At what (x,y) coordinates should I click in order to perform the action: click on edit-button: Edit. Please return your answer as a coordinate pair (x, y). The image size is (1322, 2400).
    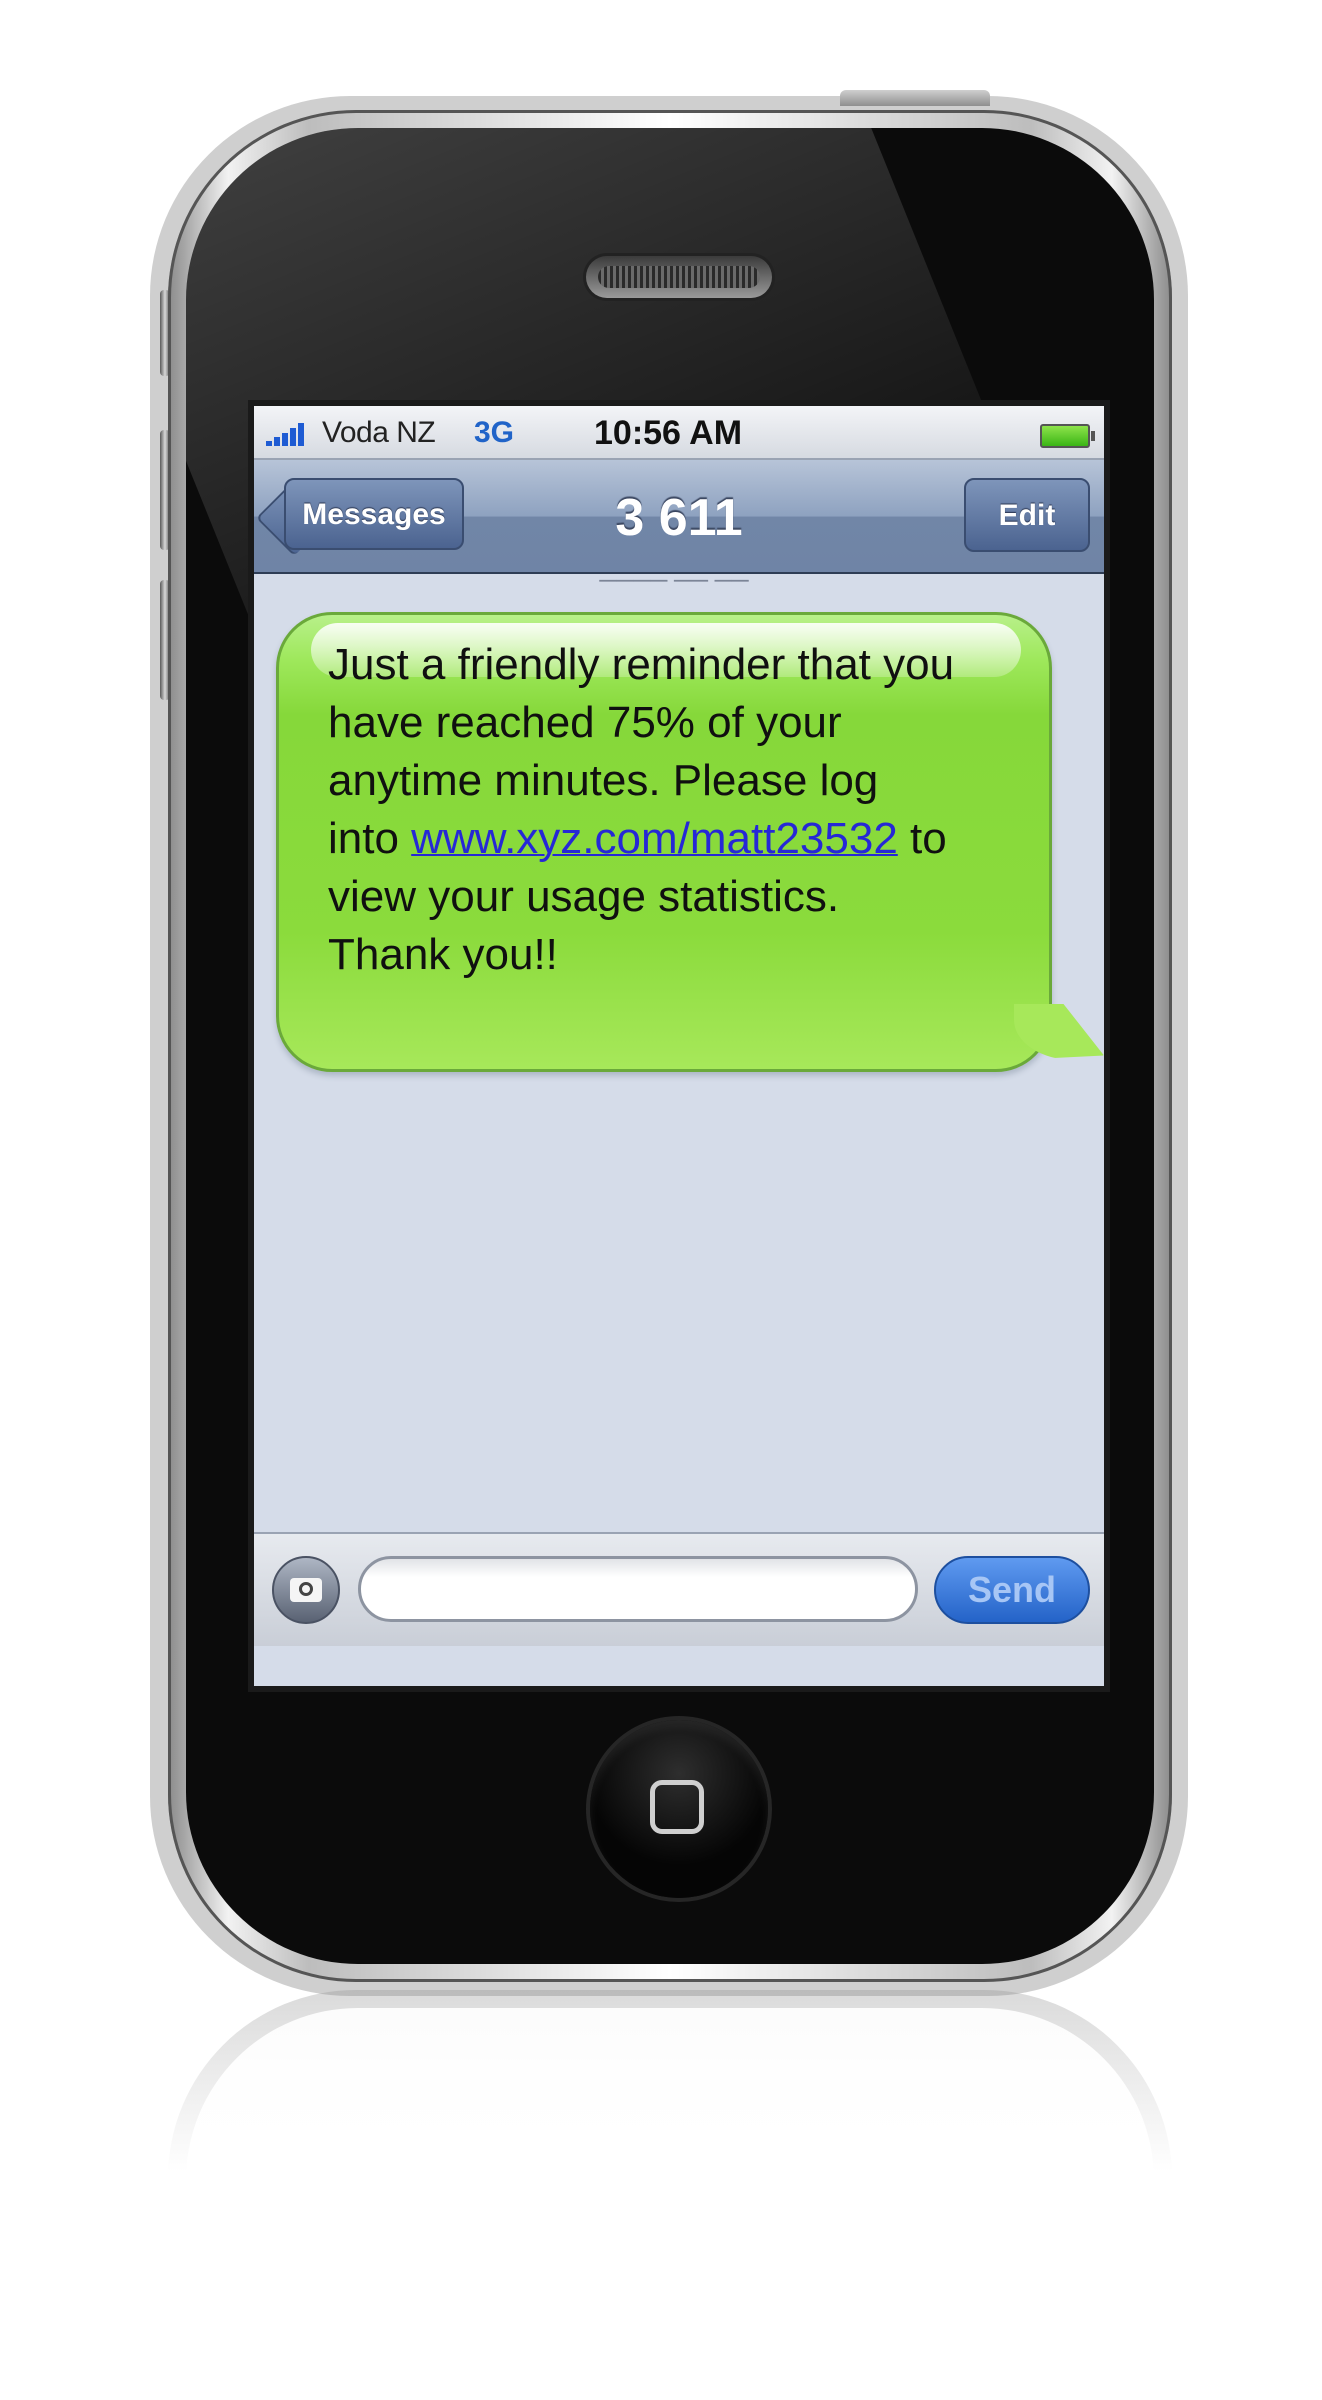
    Looking at the image, I should click on (1027, 515).